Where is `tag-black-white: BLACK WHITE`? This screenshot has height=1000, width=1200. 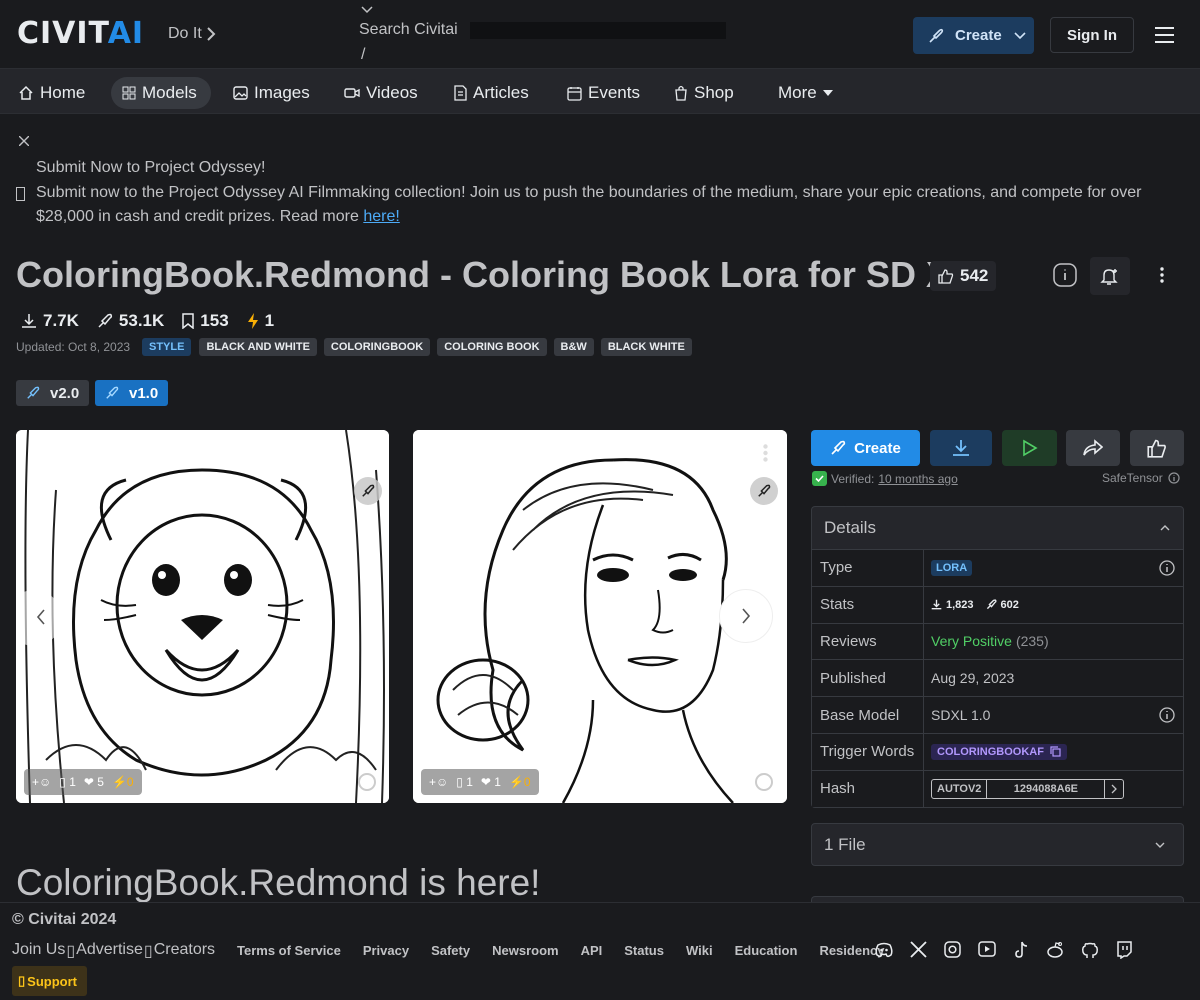 tag-black-white: BLACK WHITE is located at coordinates (646, 347).